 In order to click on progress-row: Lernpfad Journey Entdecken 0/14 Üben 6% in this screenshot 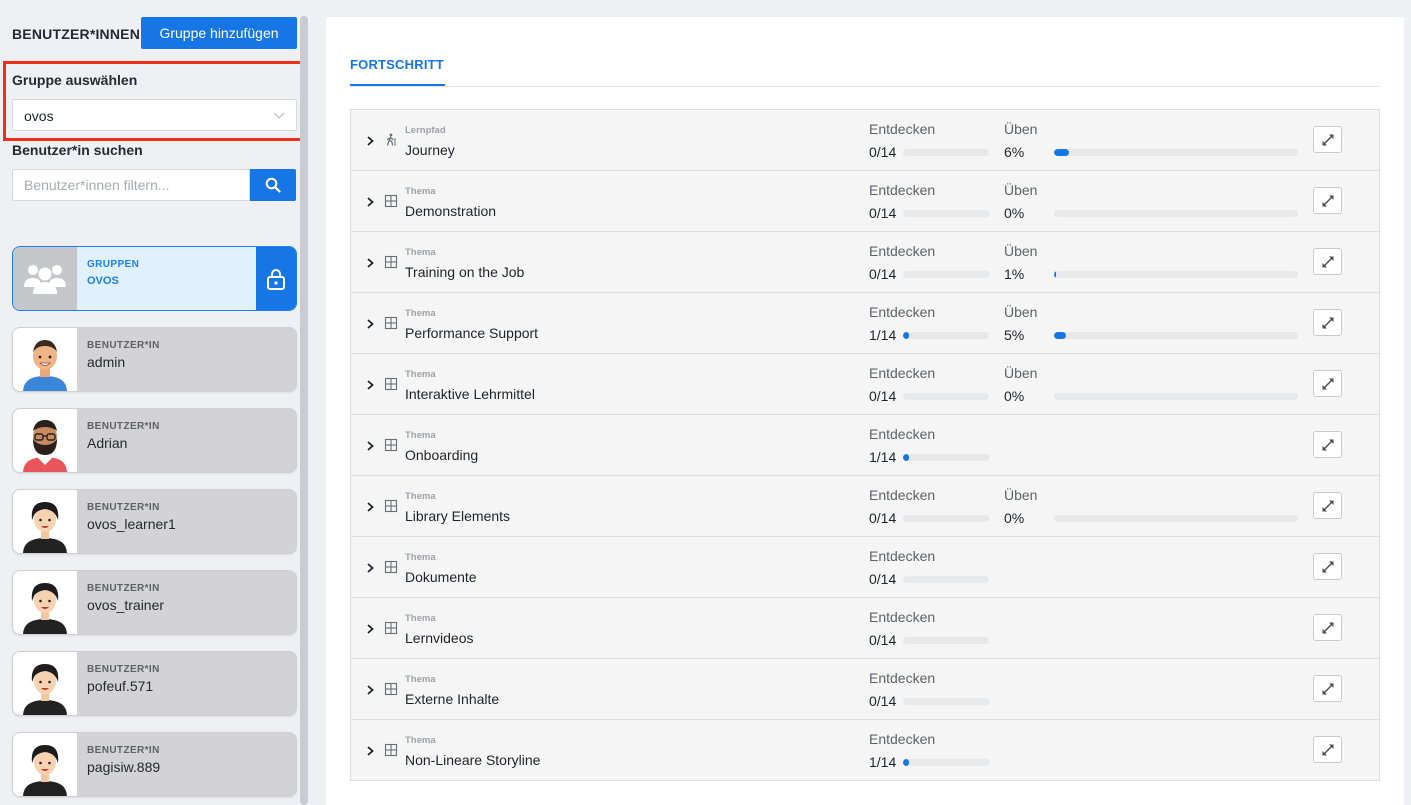, I will do `click(865, 140)`.